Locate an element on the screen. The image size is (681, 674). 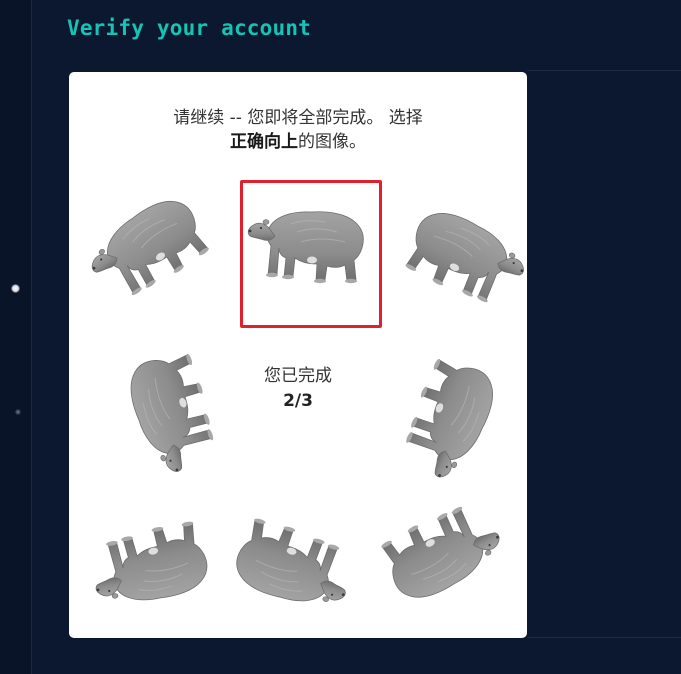
top-divider is located at coordinates (604, 70).